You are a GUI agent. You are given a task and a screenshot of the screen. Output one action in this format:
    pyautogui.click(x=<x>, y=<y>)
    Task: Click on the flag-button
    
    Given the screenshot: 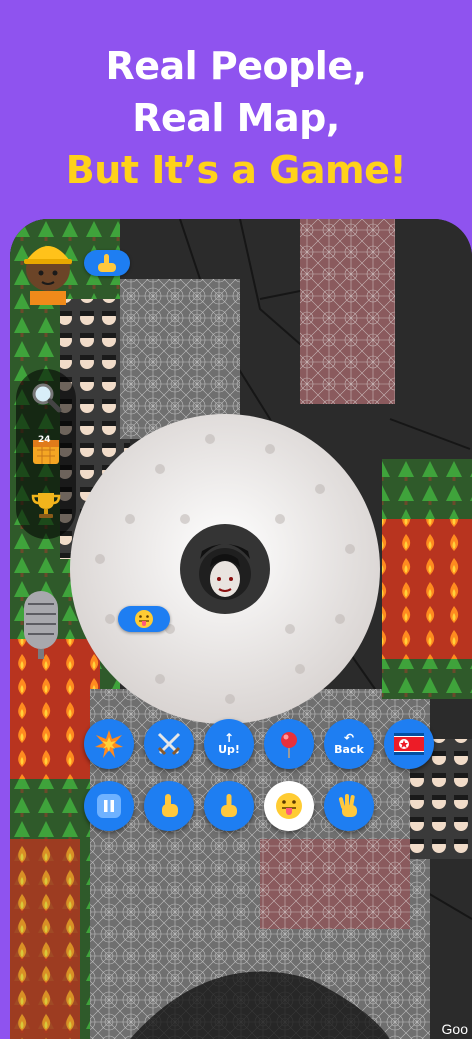 What is the action you would take?
    pyautogui.click(x=409, y=744)
    